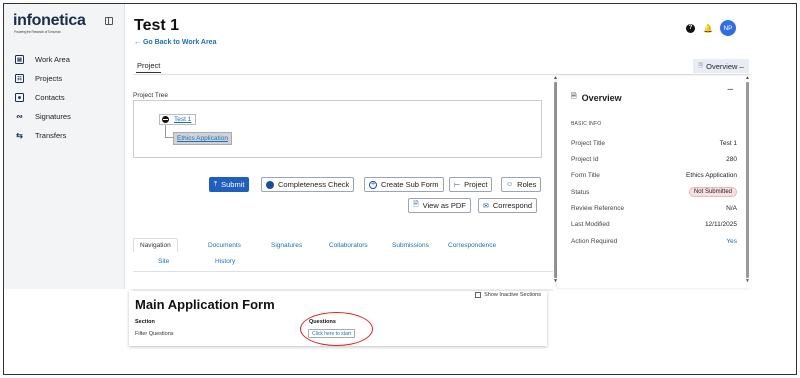 The height and width of the screenshot is (378, 800). Describe the element at coordinates (601, 97) in the screenshot. I see `overview-title: Overview` at that location.